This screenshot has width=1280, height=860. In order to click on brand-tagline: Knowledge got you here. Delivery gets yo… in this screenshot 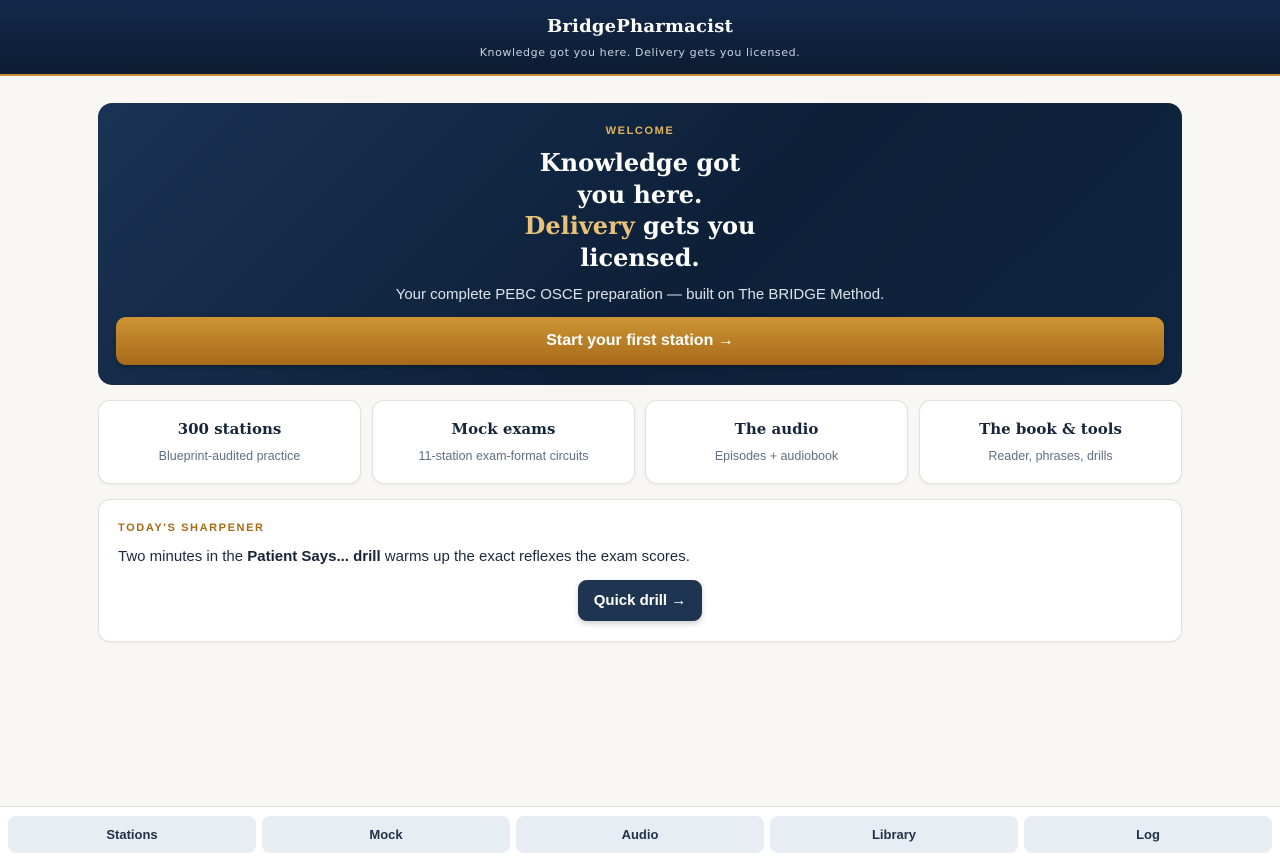, I will do `click(640, 52)`.